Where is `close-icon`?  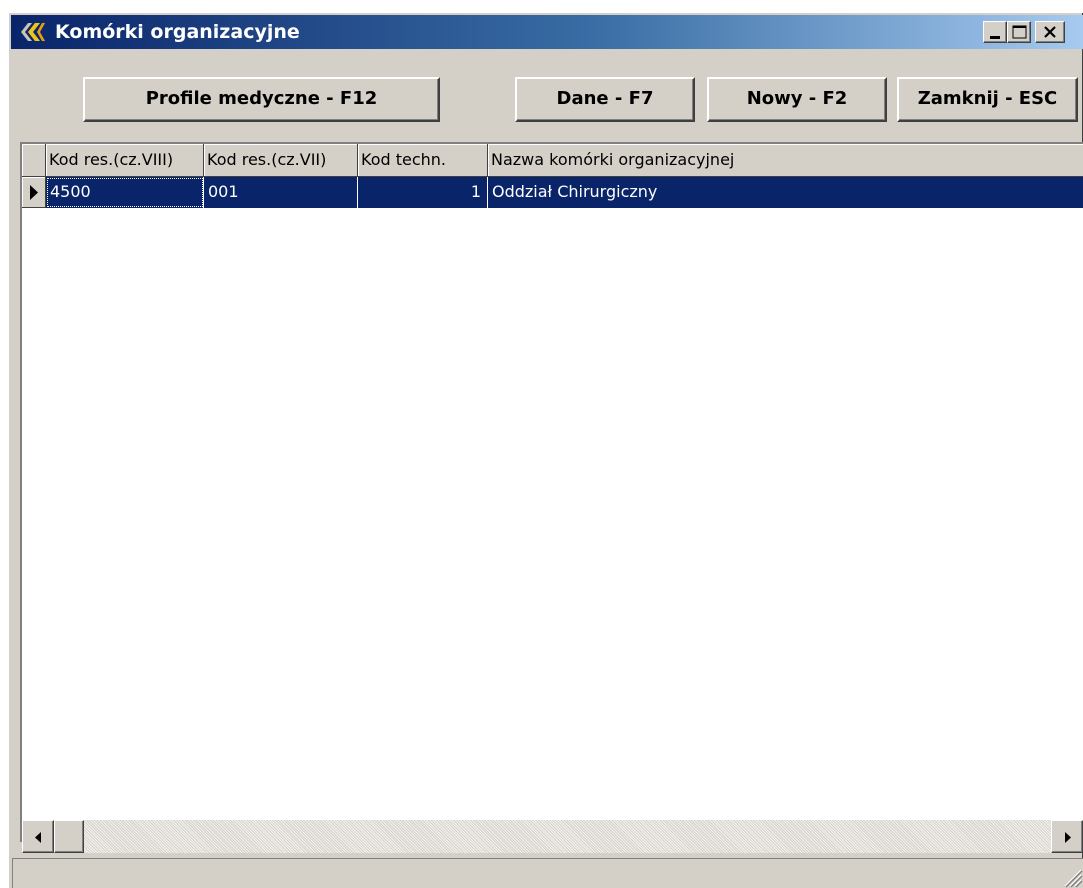
close-icon is located at coordinates (1050, 32).